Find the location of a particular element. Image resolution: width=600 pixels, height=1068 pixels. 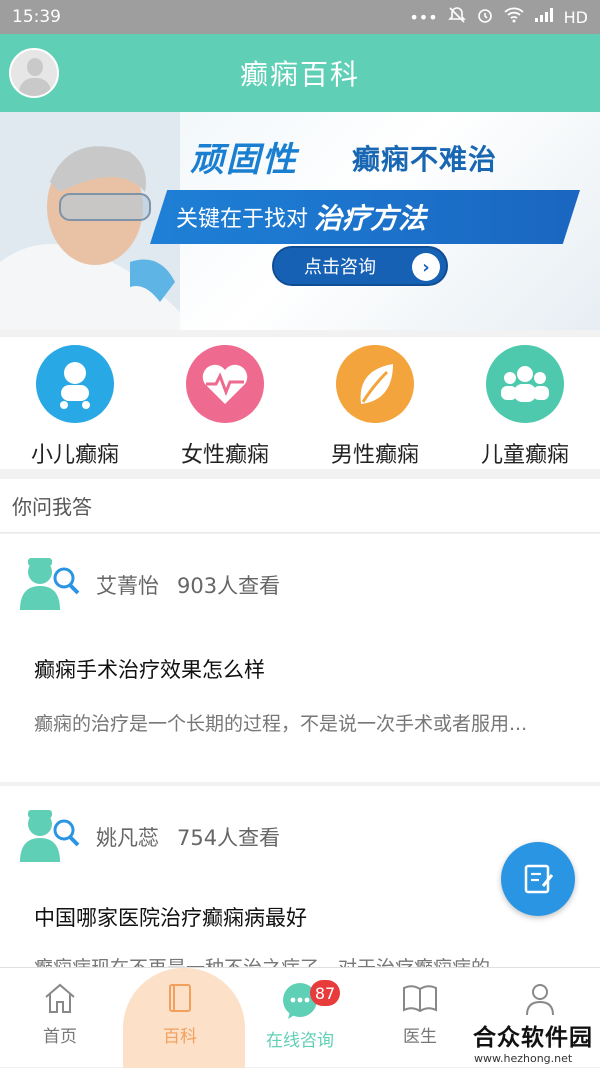

watermark-url: www.hezhong.net is located at coordinates (523, 1058).